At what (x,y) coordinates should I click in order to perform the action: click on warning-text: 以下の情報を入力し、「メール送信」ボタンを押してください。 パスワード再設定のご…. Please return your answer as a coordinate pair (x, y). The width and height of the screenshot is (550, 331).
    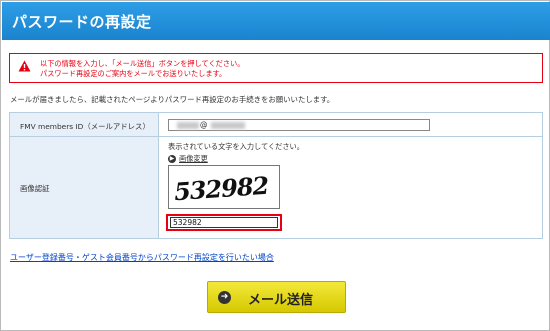
    Looking at the image, I should click on (142, 69).